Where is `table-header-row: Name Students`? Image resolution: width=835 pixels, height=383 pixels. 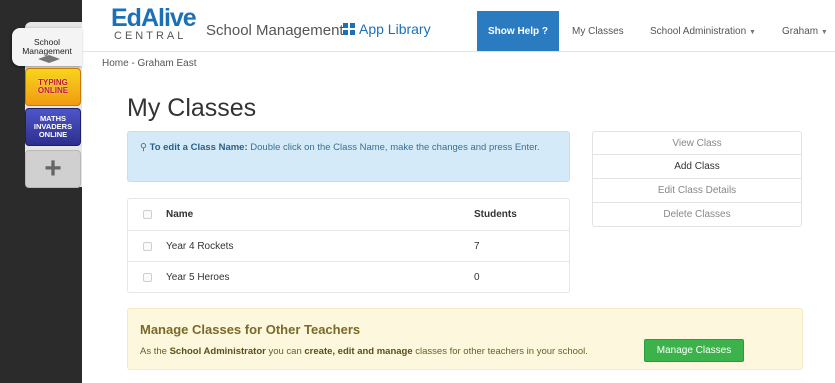
table-header-row: Name Students is located at coordinates (348, 214).